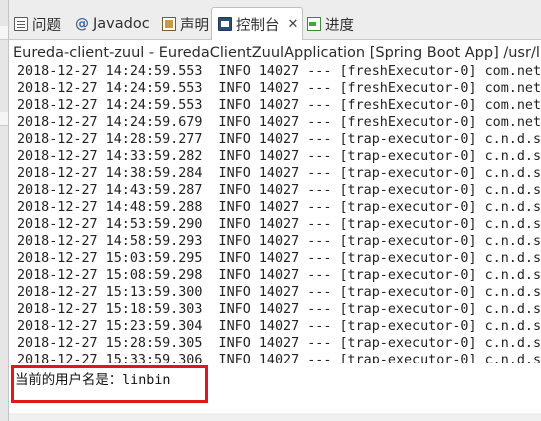  What do you see at coordinates (169, 24) in the screenshot?
I see `declaration-icon` at bounding box center [169, 24].